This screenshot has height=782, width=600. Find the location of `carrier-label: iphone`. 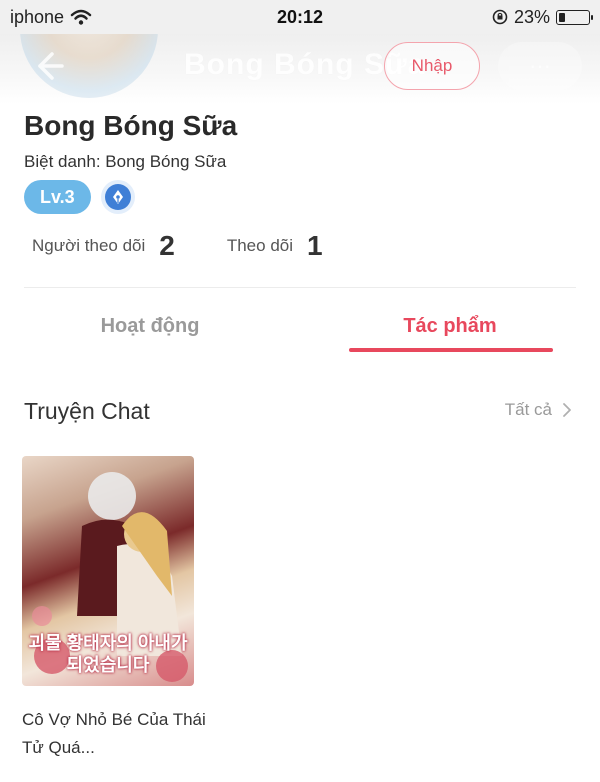

carrier-label: iphone is located at coordinates (37, 16).